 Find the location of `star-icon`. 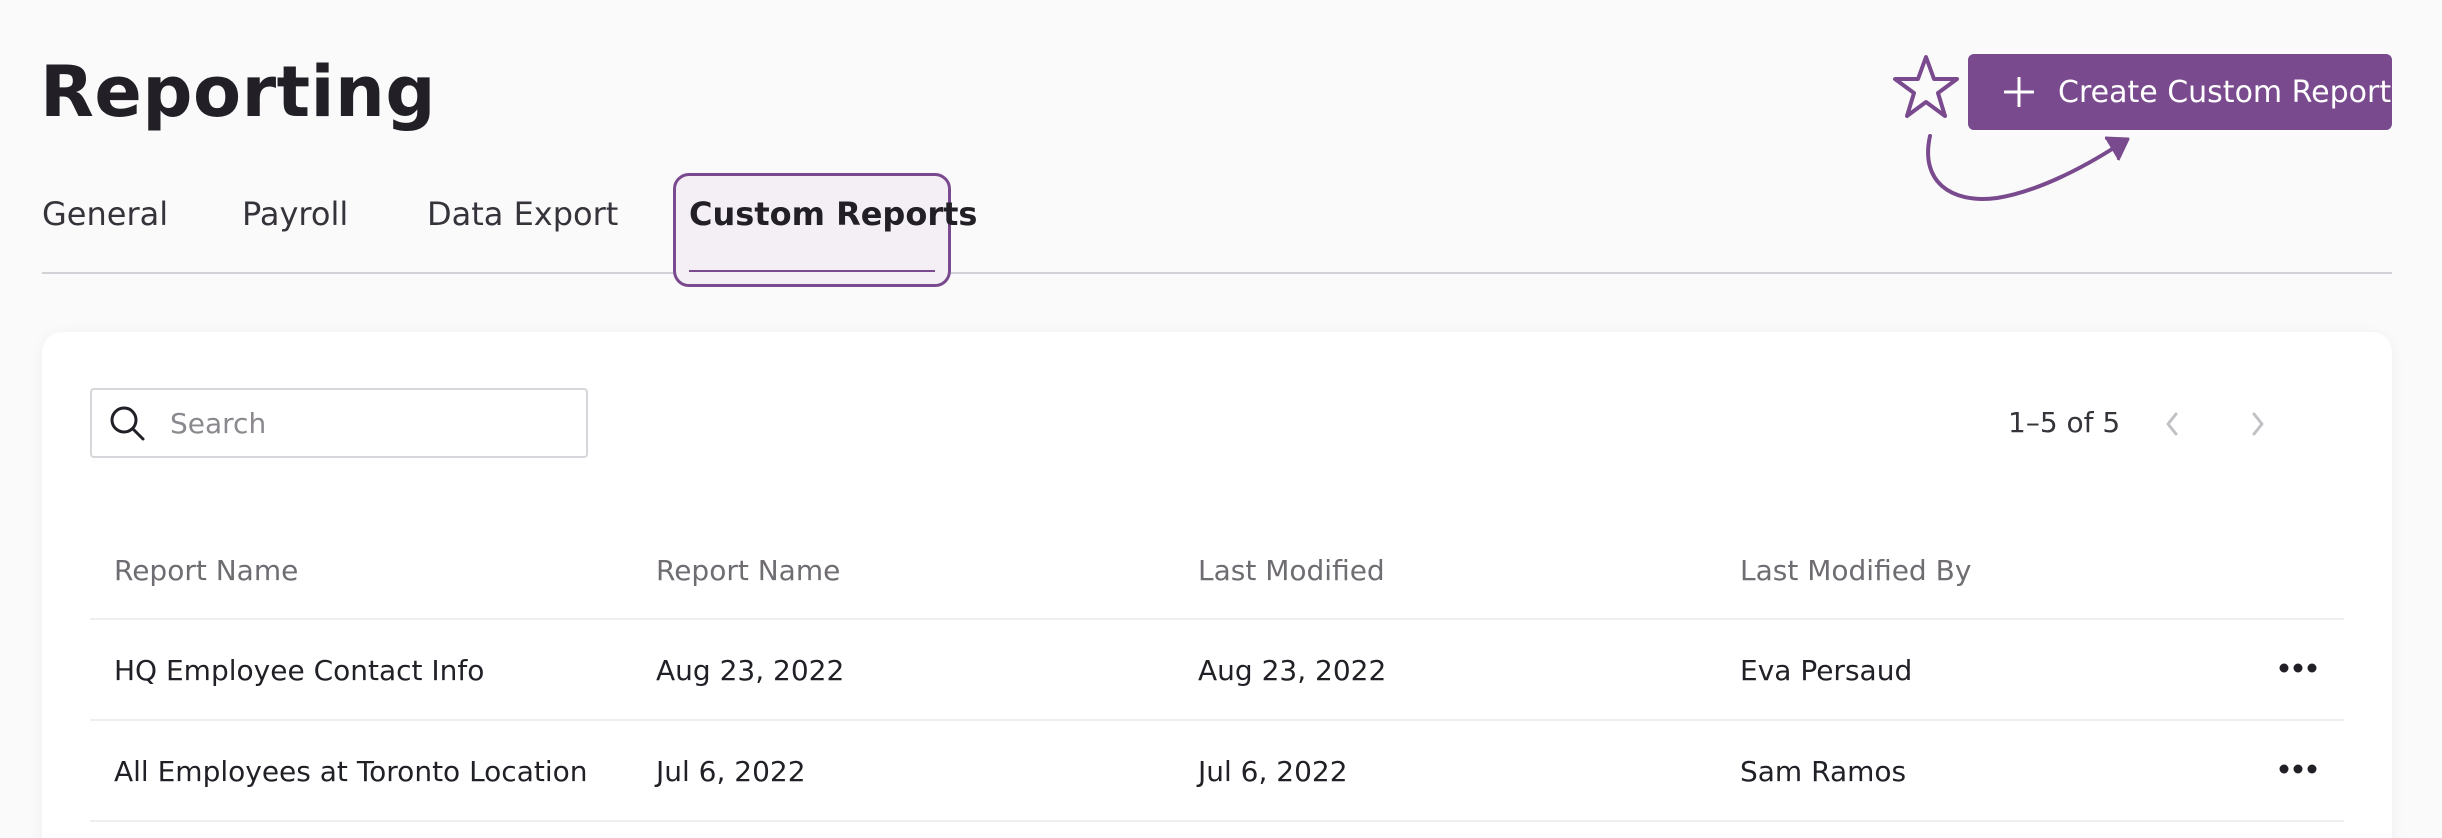

star-icon is located at coordinates (1926, 86).